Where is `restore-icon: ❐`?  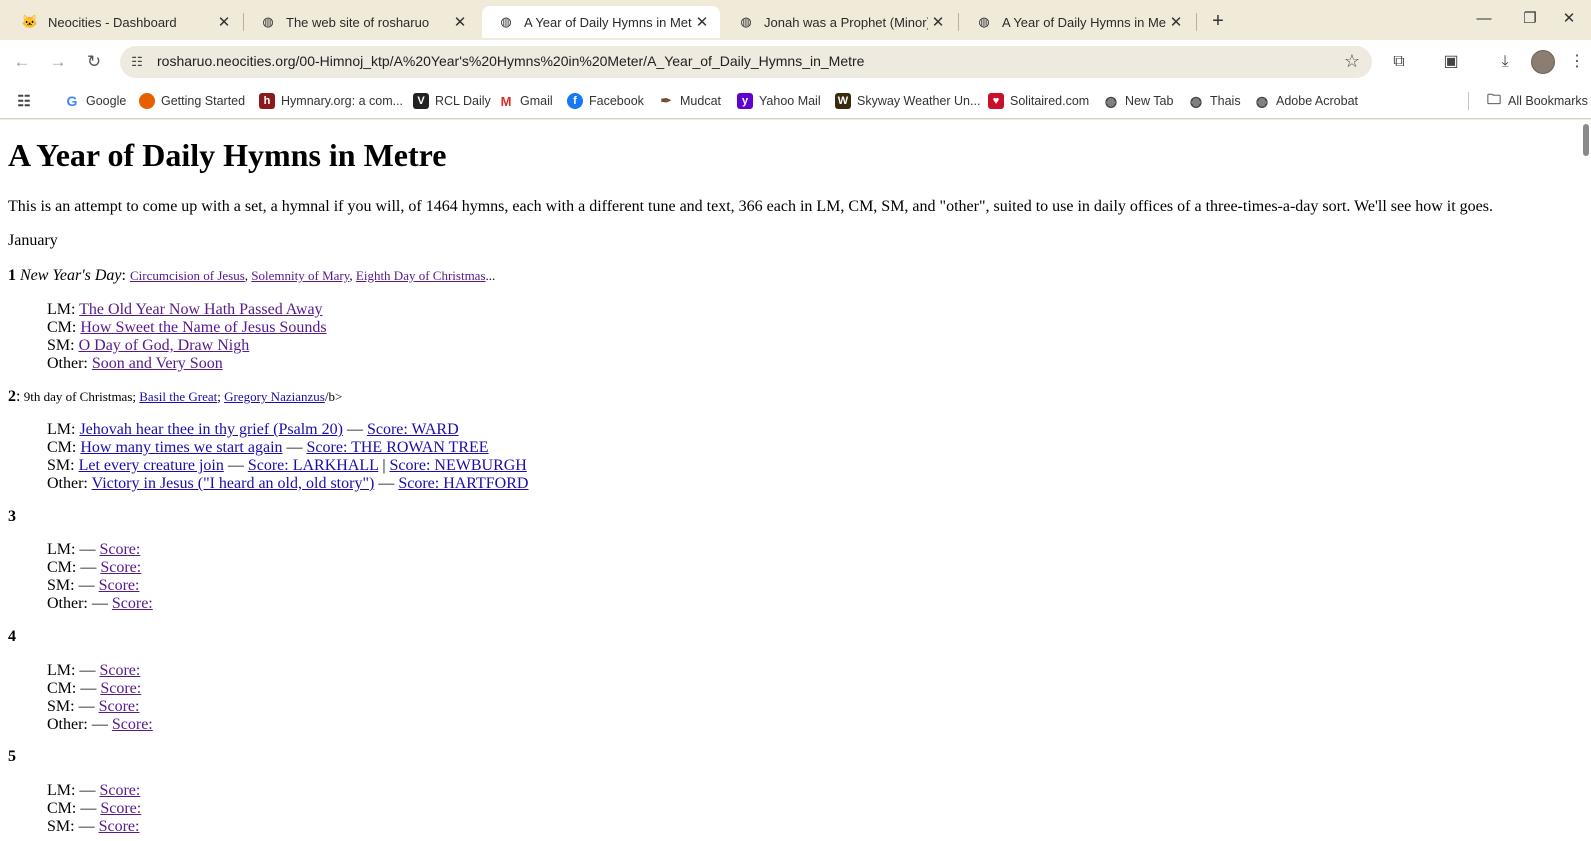
restore-icon: ❐ is located at coordinates (1530, 20).